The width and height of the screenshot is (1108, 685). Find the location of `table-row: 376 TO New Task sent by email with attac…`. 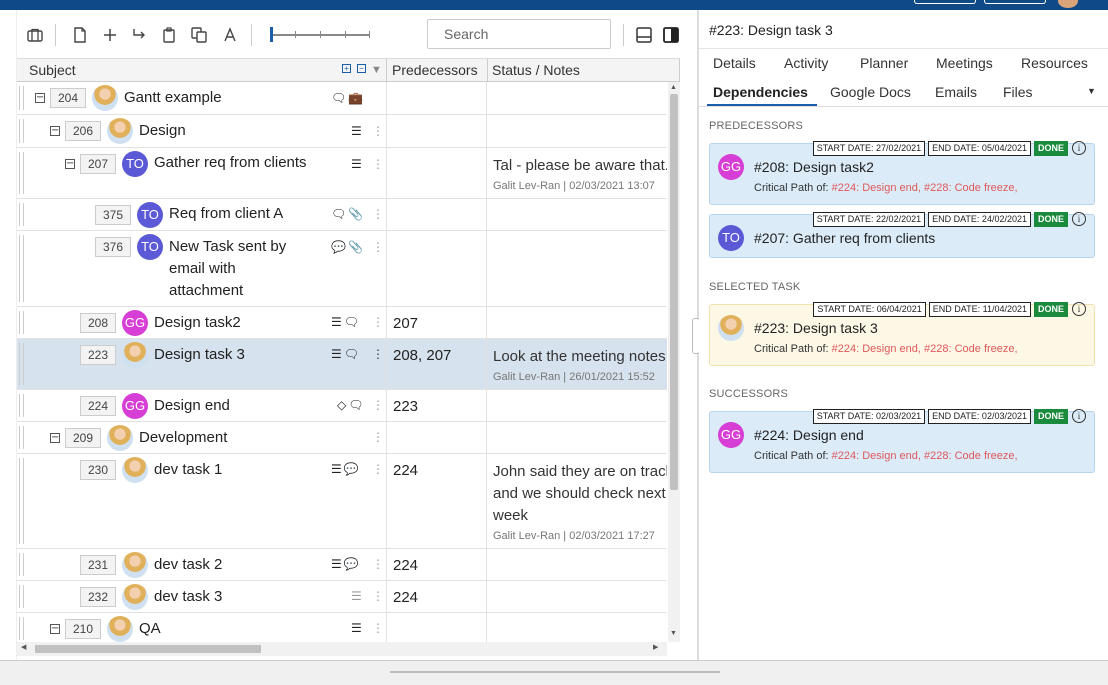

table-row: 376 TO New Task sent by email with attac… is located at coordinates (342, 269).